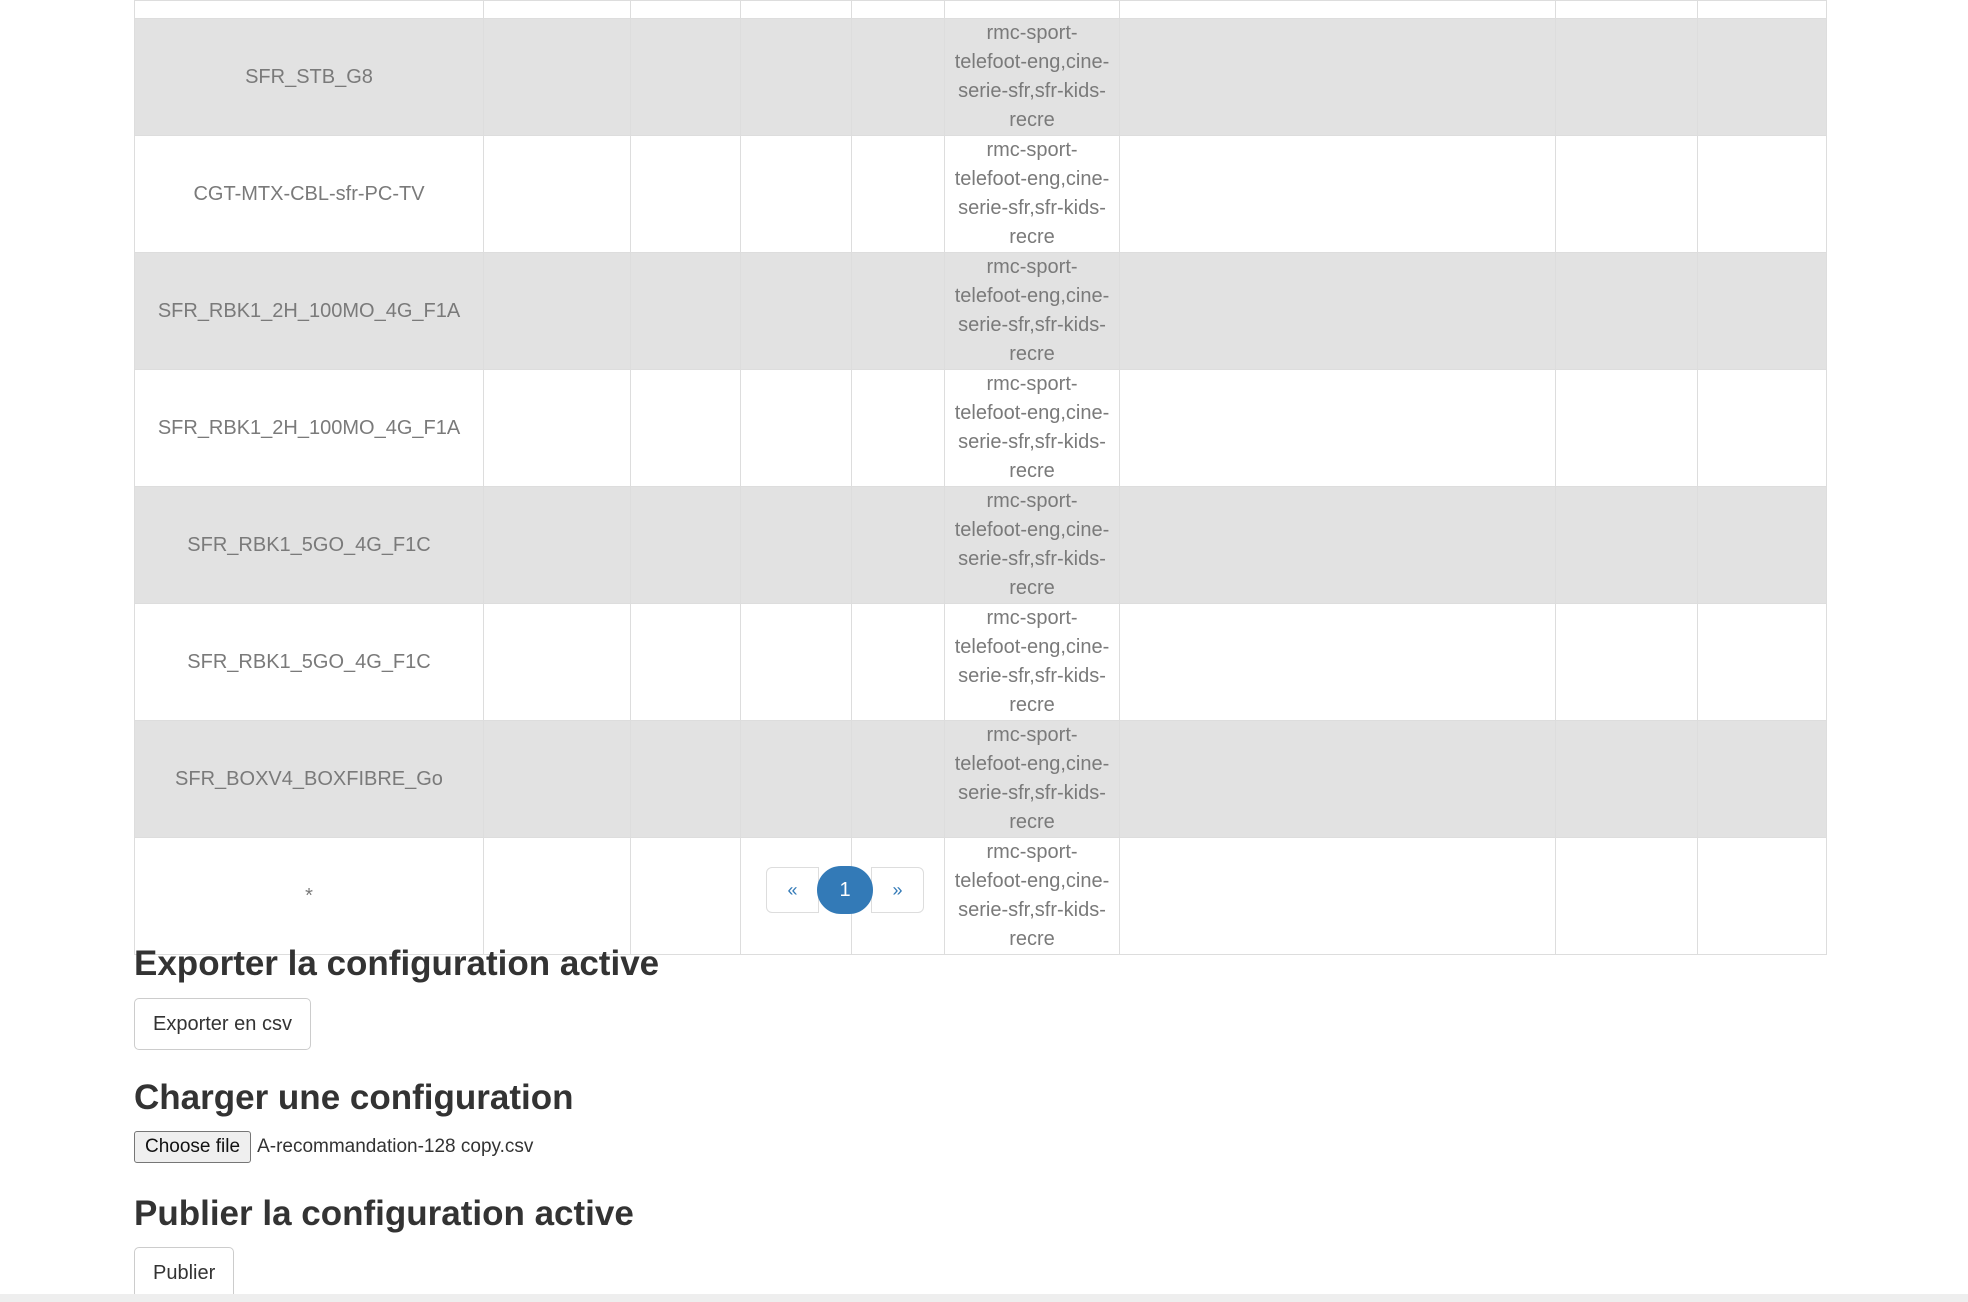  What do you see at coordinates (184, 1273) in the screenshot?
I see `publish-button: Publier` at bounding box center [184, 1273].